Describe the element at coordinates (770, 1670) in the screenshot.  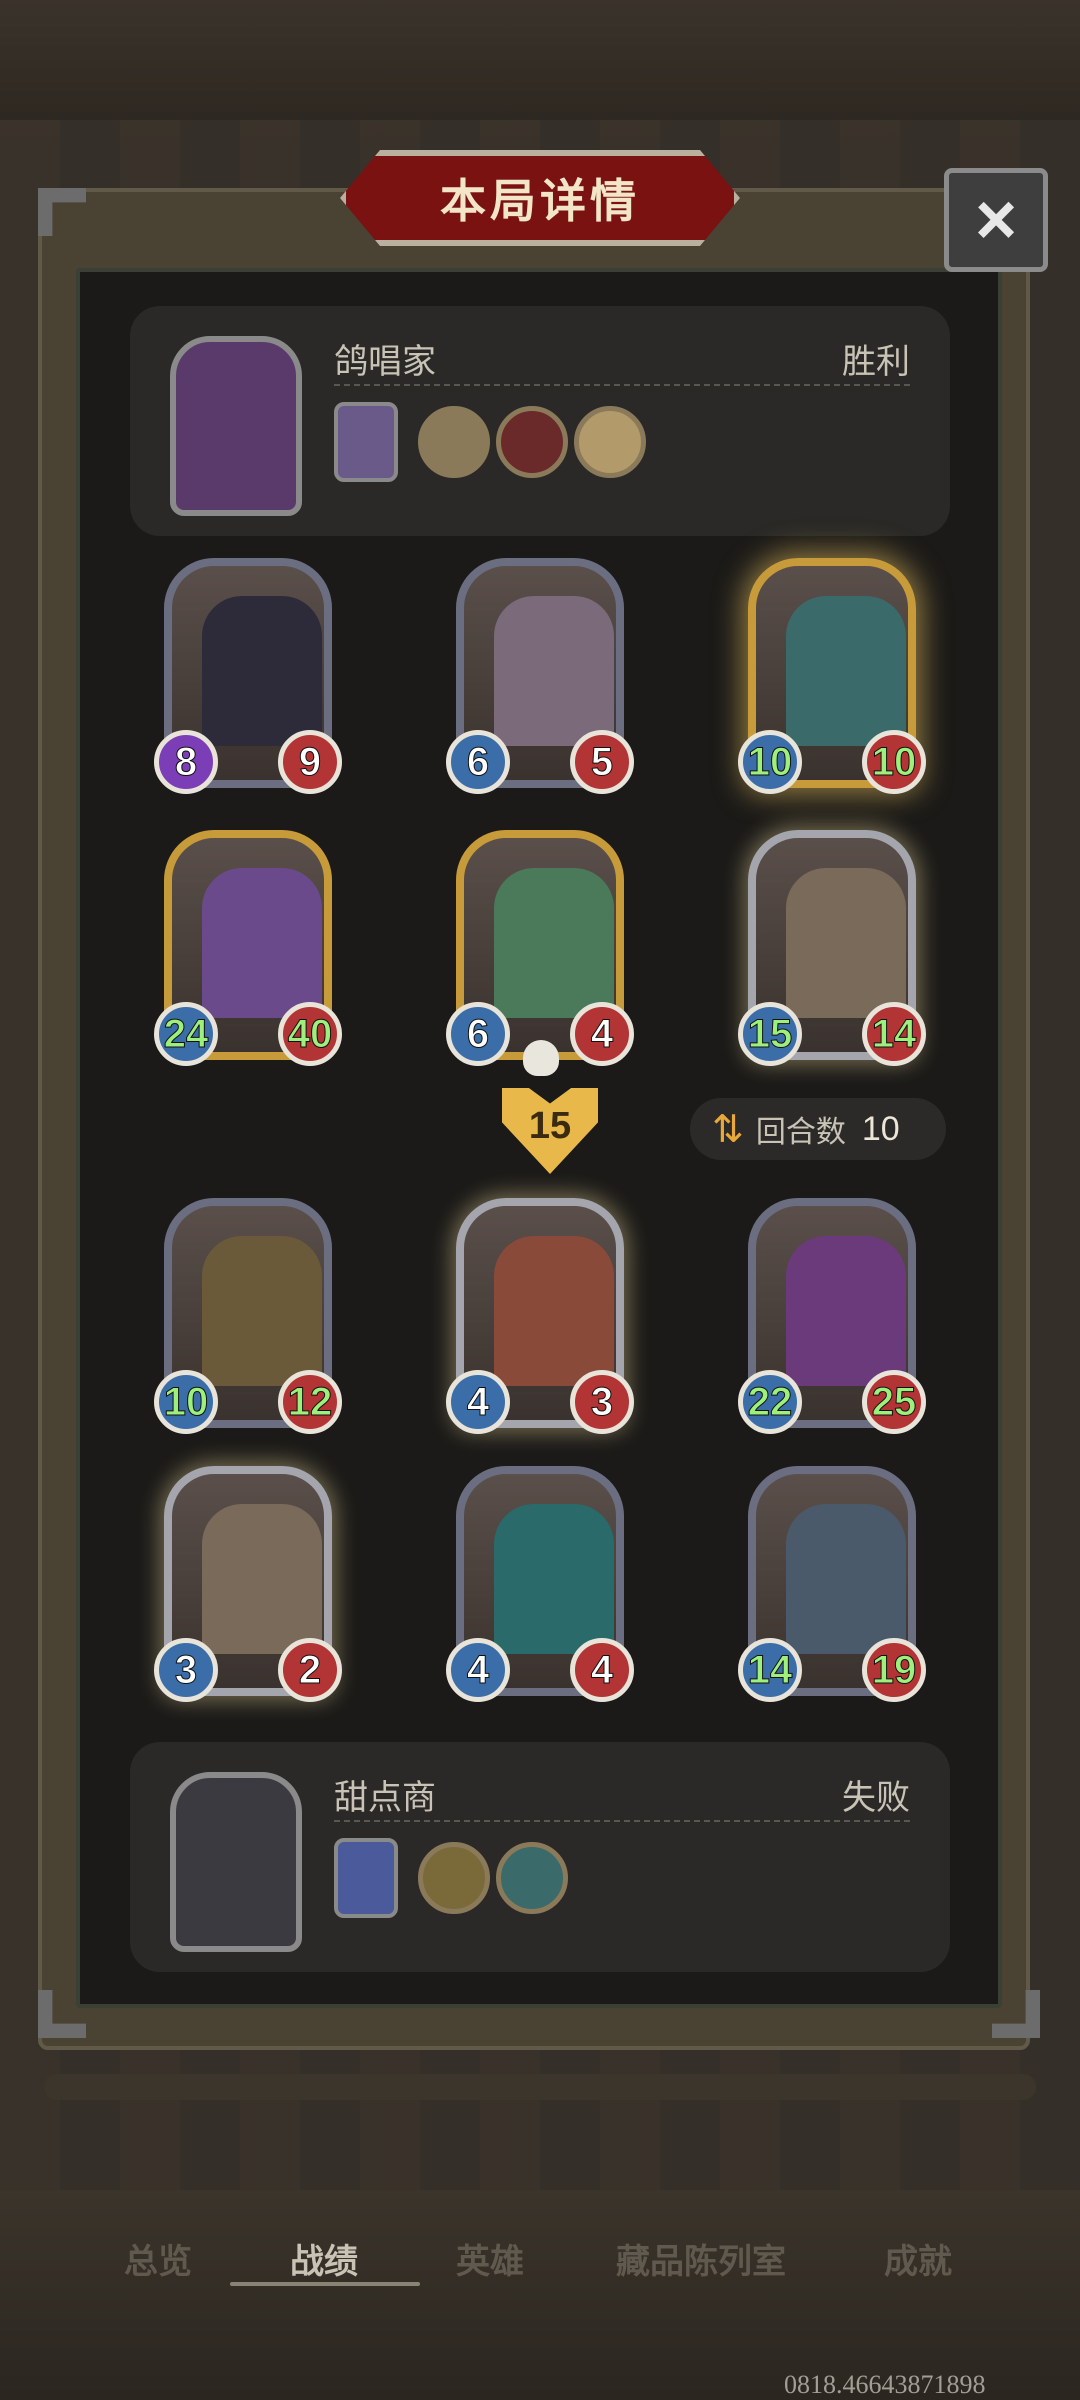
I see `attack-stat: 14` at that location.